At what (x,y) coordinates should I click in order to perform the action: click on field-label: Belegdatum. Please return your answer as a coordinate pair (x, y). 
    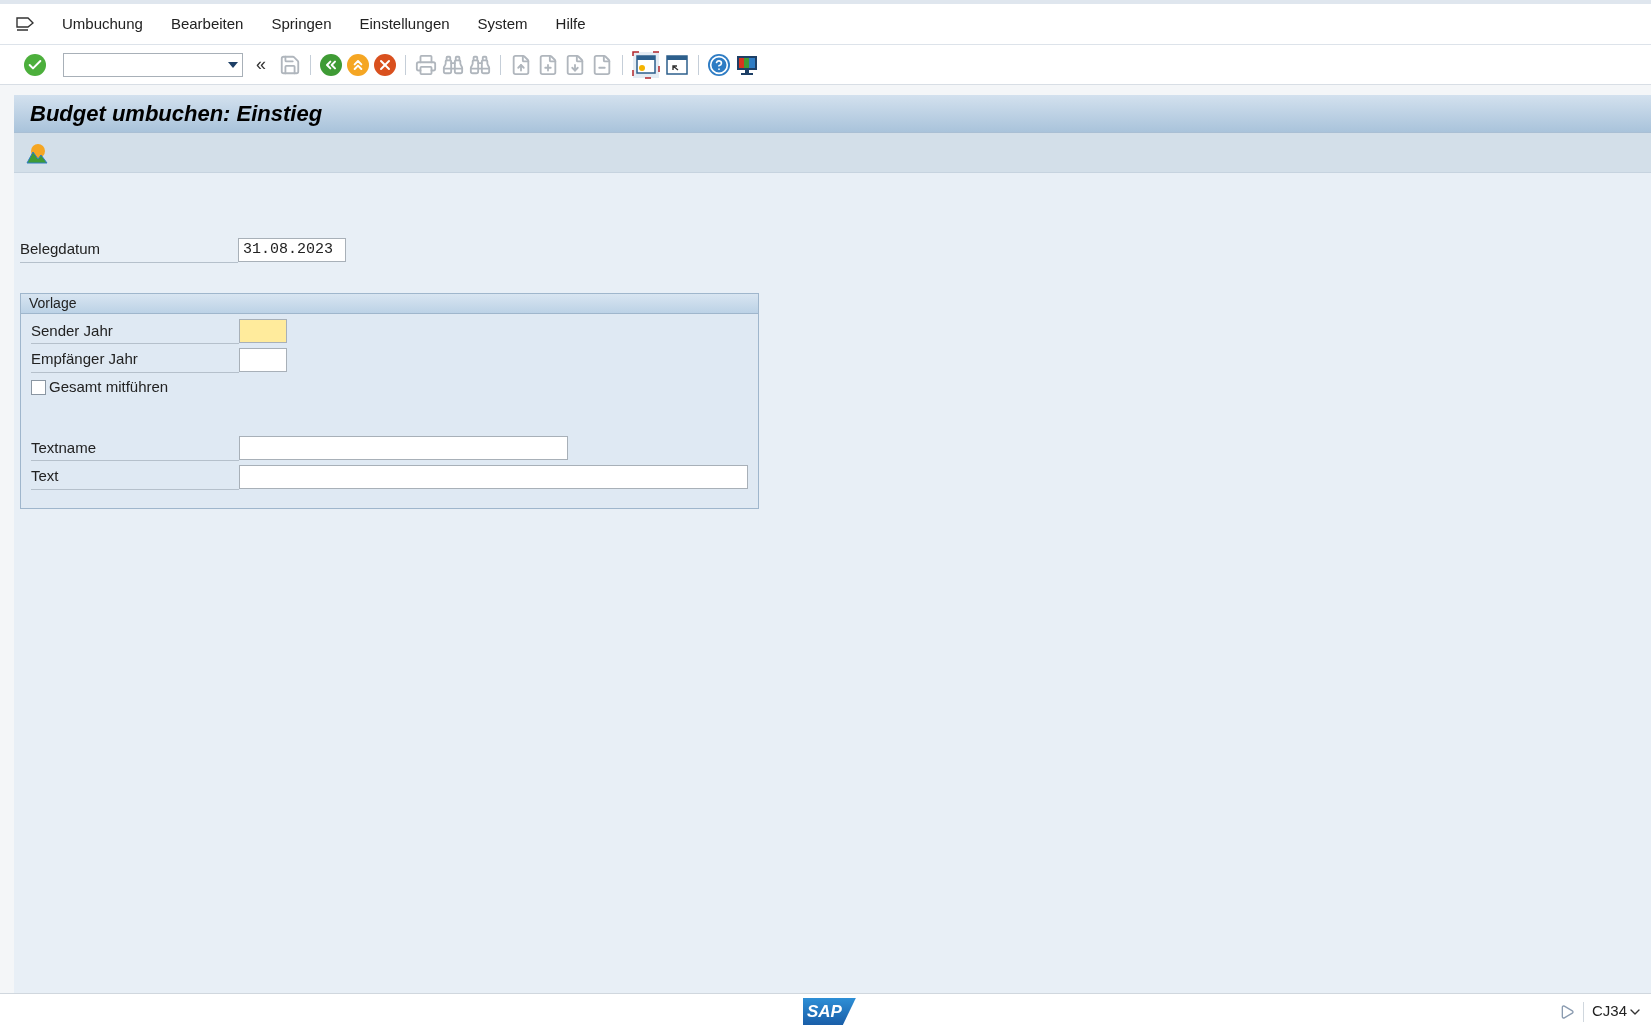
    Looking at the image, I should click on (129, 250).